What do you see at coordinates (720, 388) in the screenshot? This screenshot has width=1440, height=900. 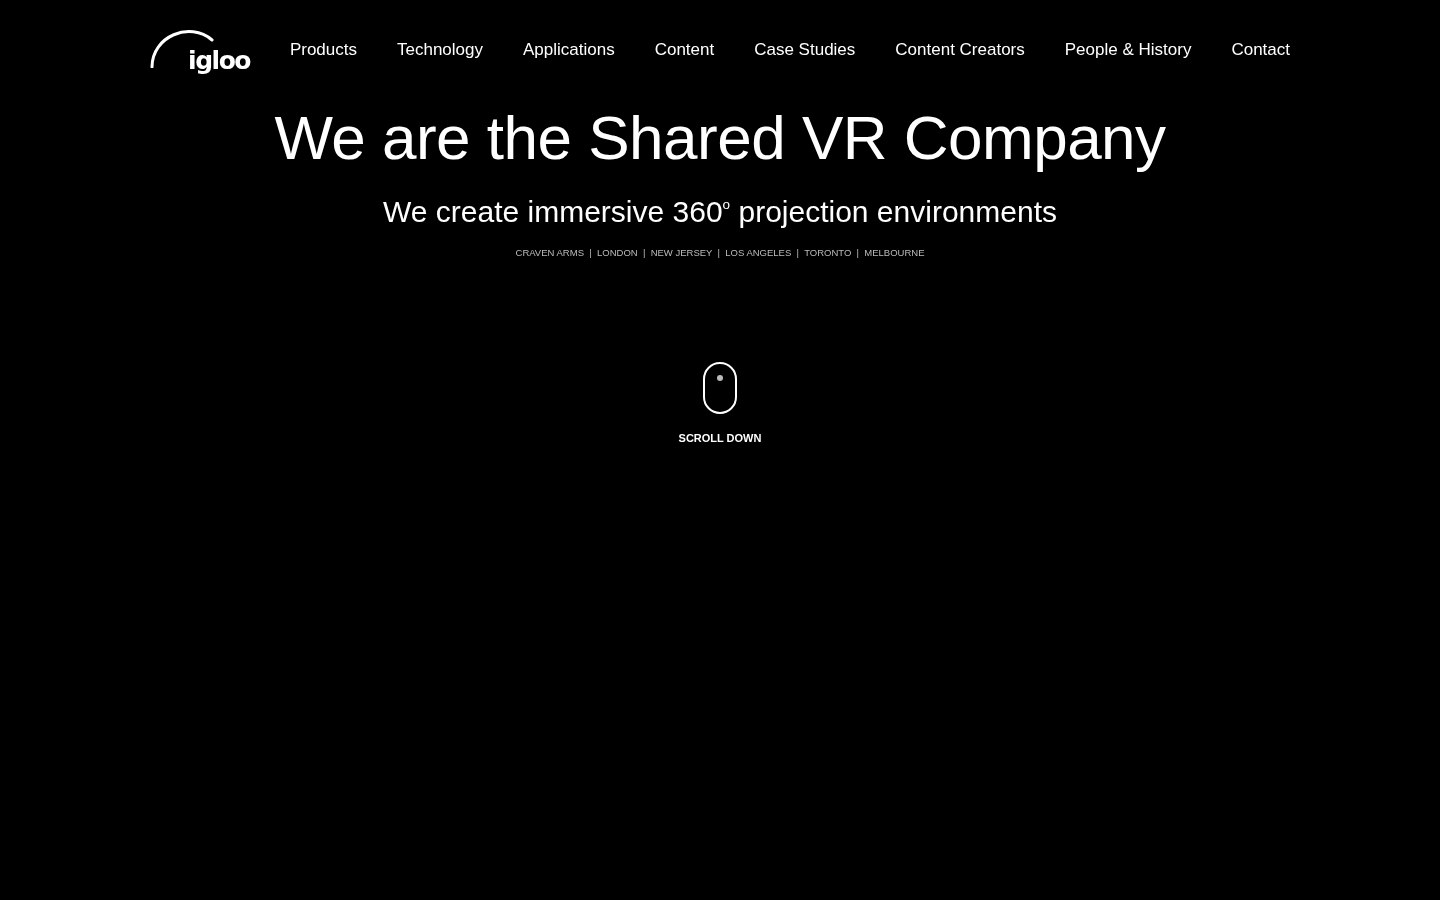 I see `mouse-icon` at bounding box center [720, 388].